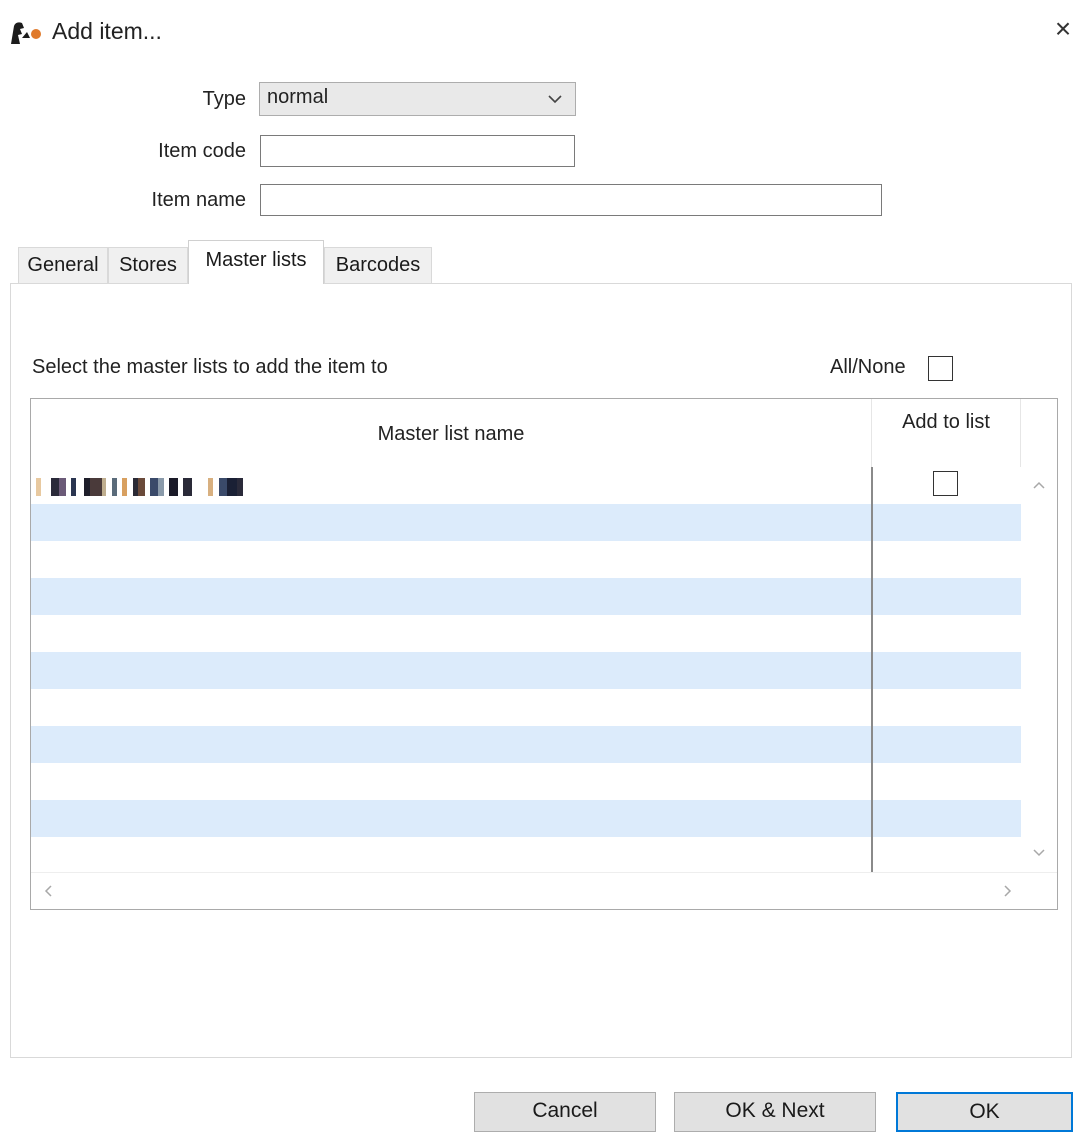 This screenshot has width=1073, height=1132. I want to click on vertical-scrollbar, so click(1039, 669).